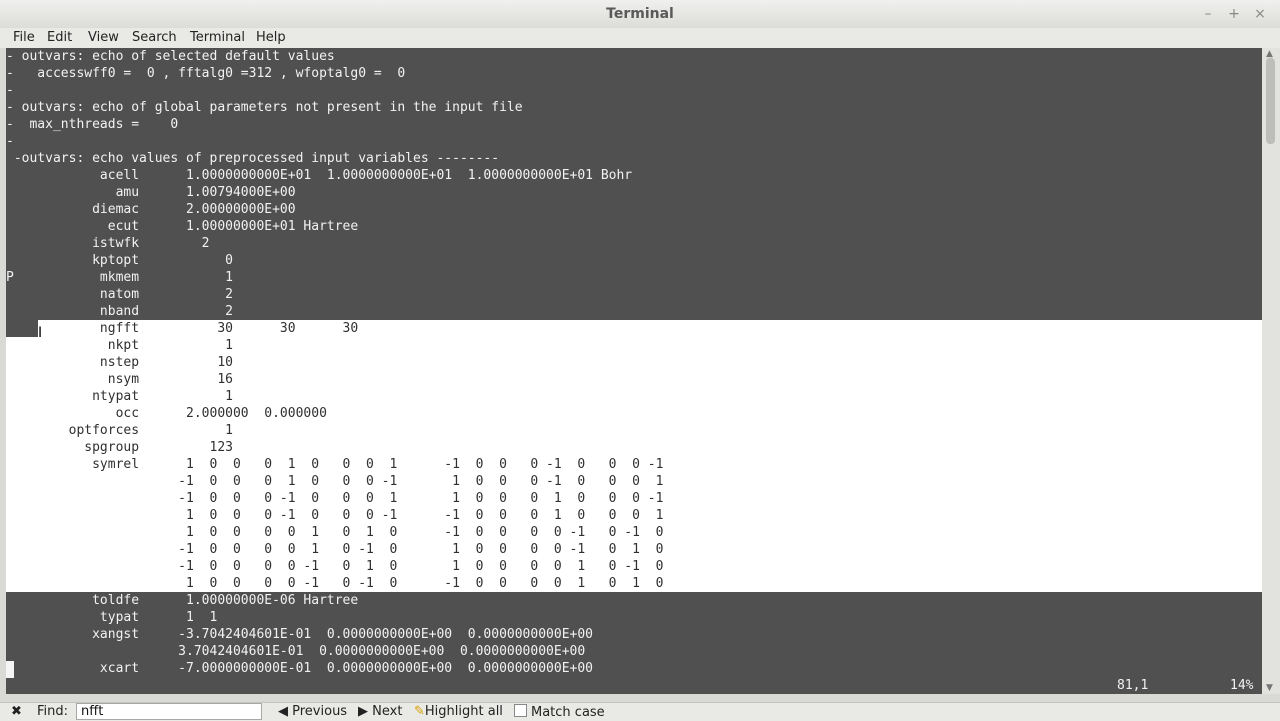  Describe the element at coordinates (520, 710) in the screenshot. I see `match-case-checkbox` at that location.